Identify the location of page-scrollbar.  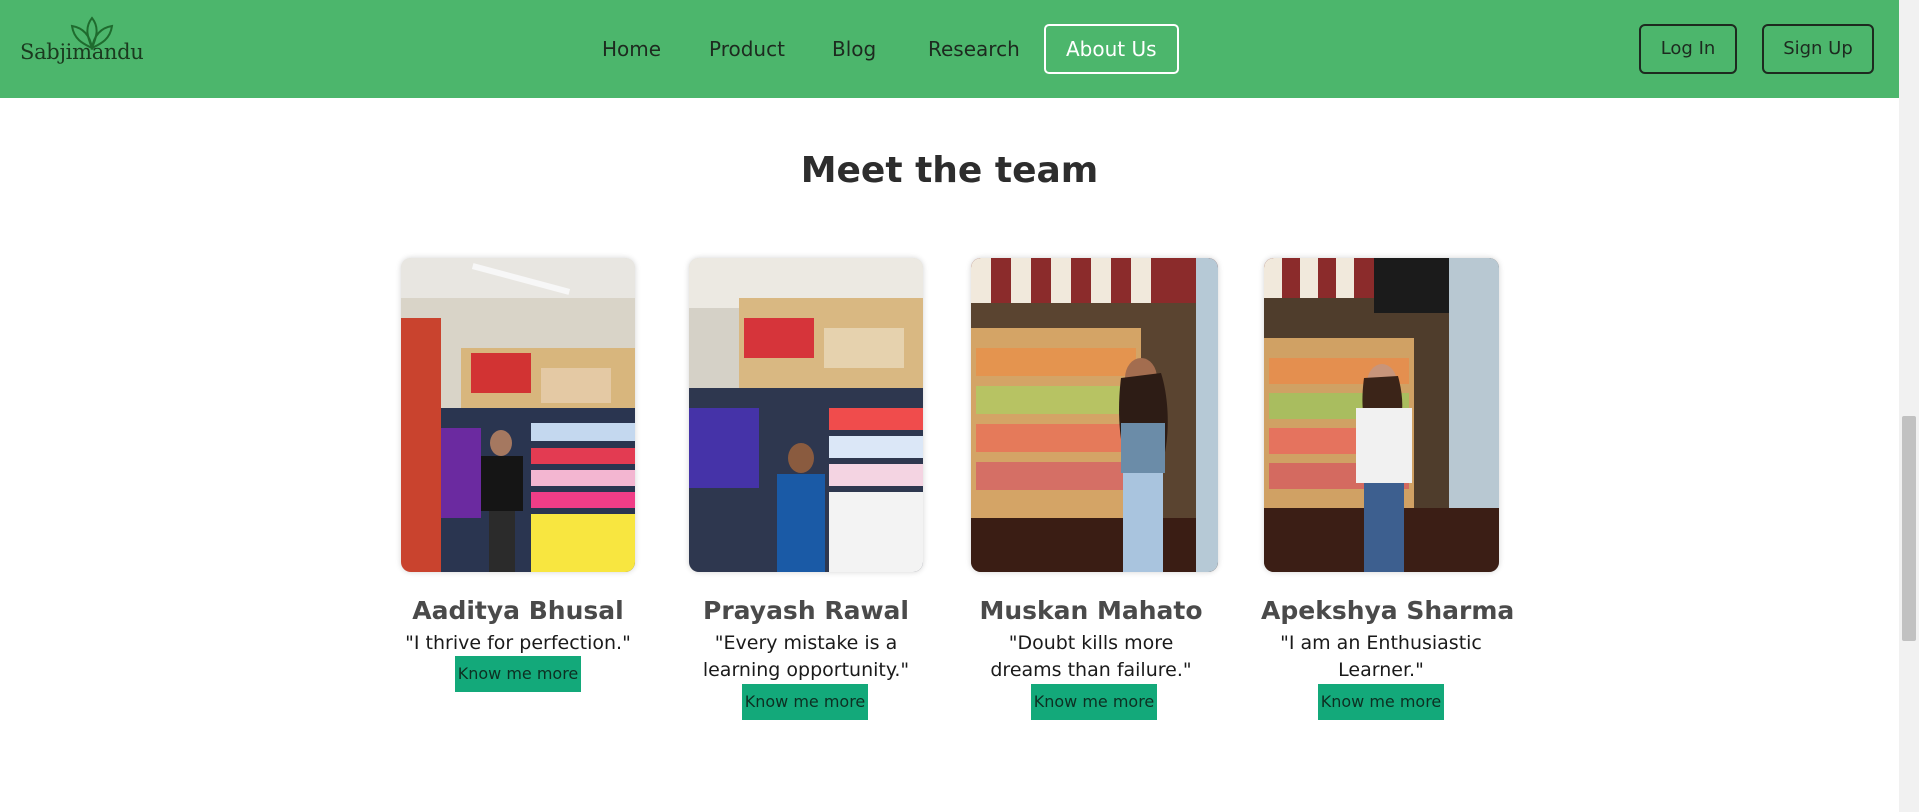
(1909, 406).